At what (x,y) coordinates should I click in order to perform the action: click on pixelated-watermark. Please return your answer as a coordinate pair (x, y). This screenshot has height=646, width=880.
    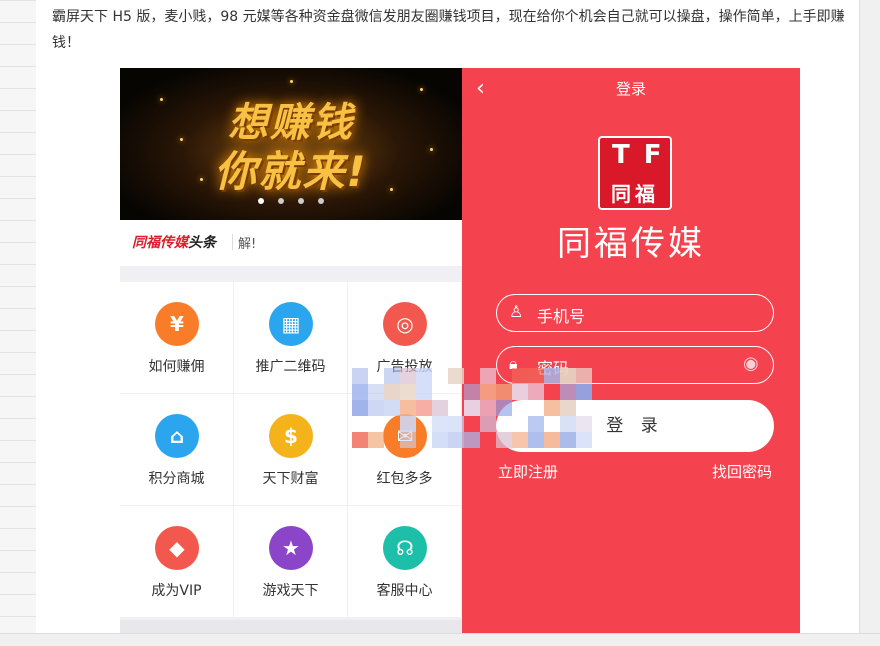
    Looking at the image, I should click on (472, 408).